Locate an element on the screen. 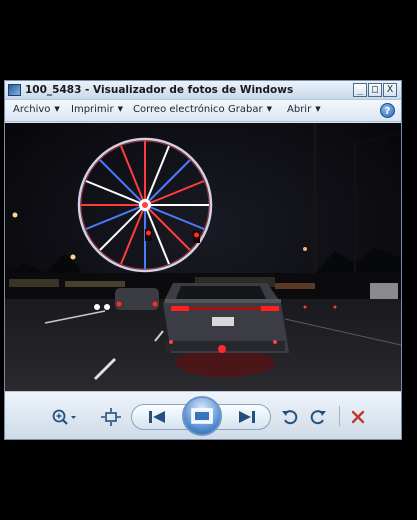  menu-abrir: Abrir ▼ is located at coordinates (304, 109).